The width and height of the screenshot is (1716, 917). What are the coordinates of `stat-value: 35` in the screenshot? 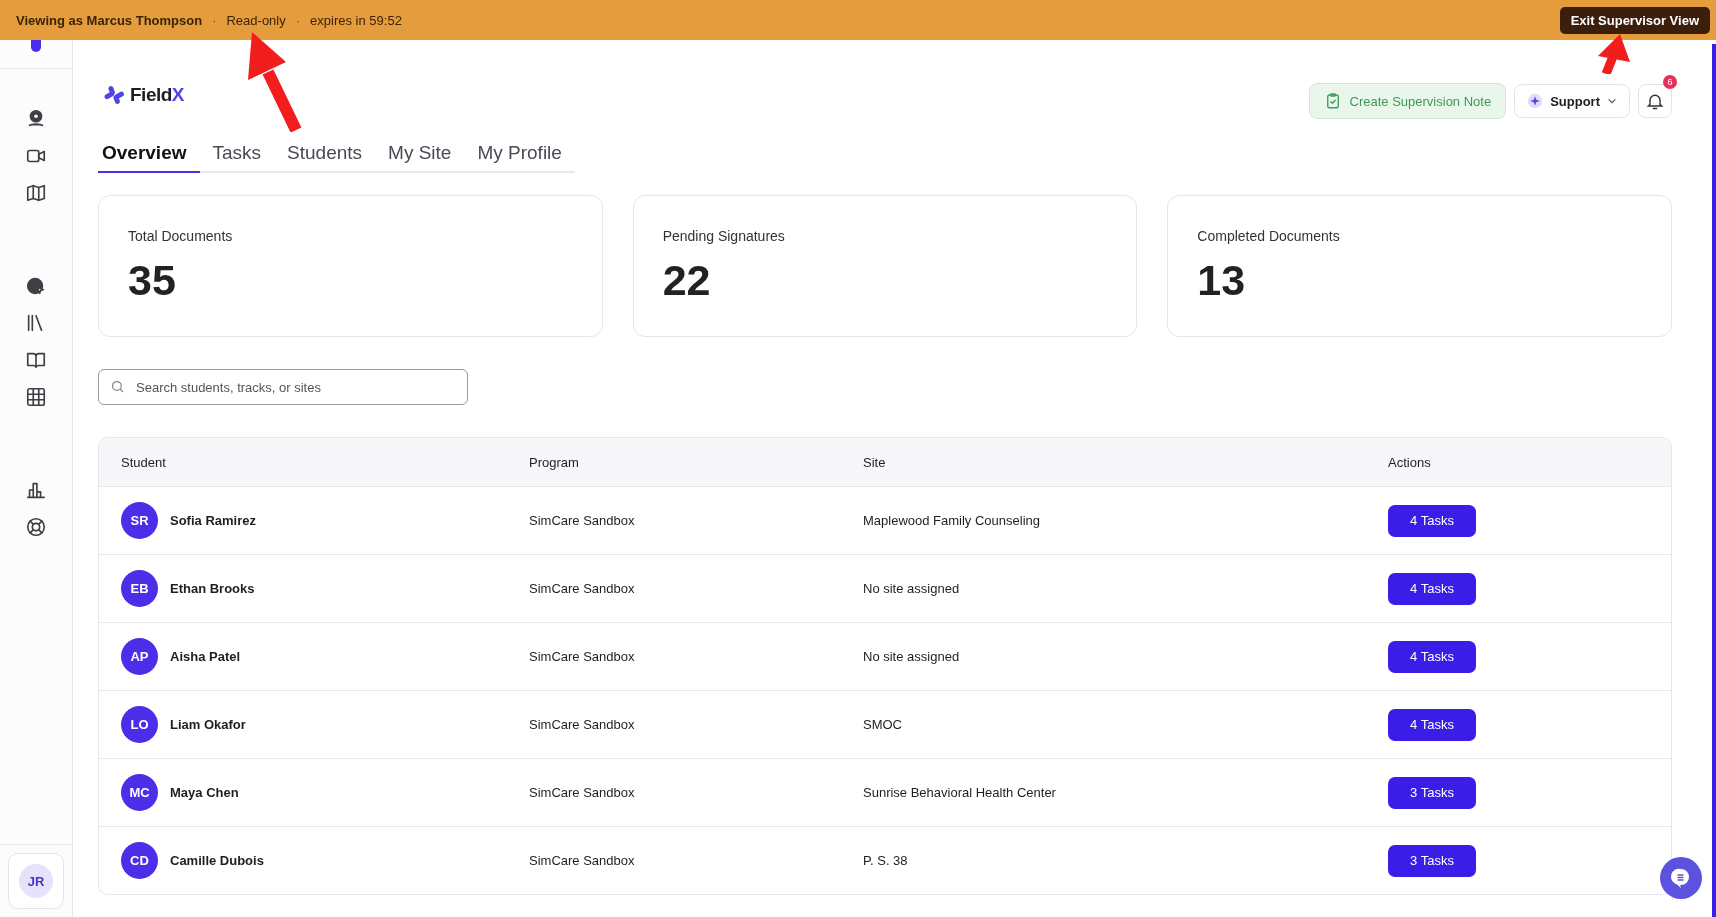 It's located at (152, 280).